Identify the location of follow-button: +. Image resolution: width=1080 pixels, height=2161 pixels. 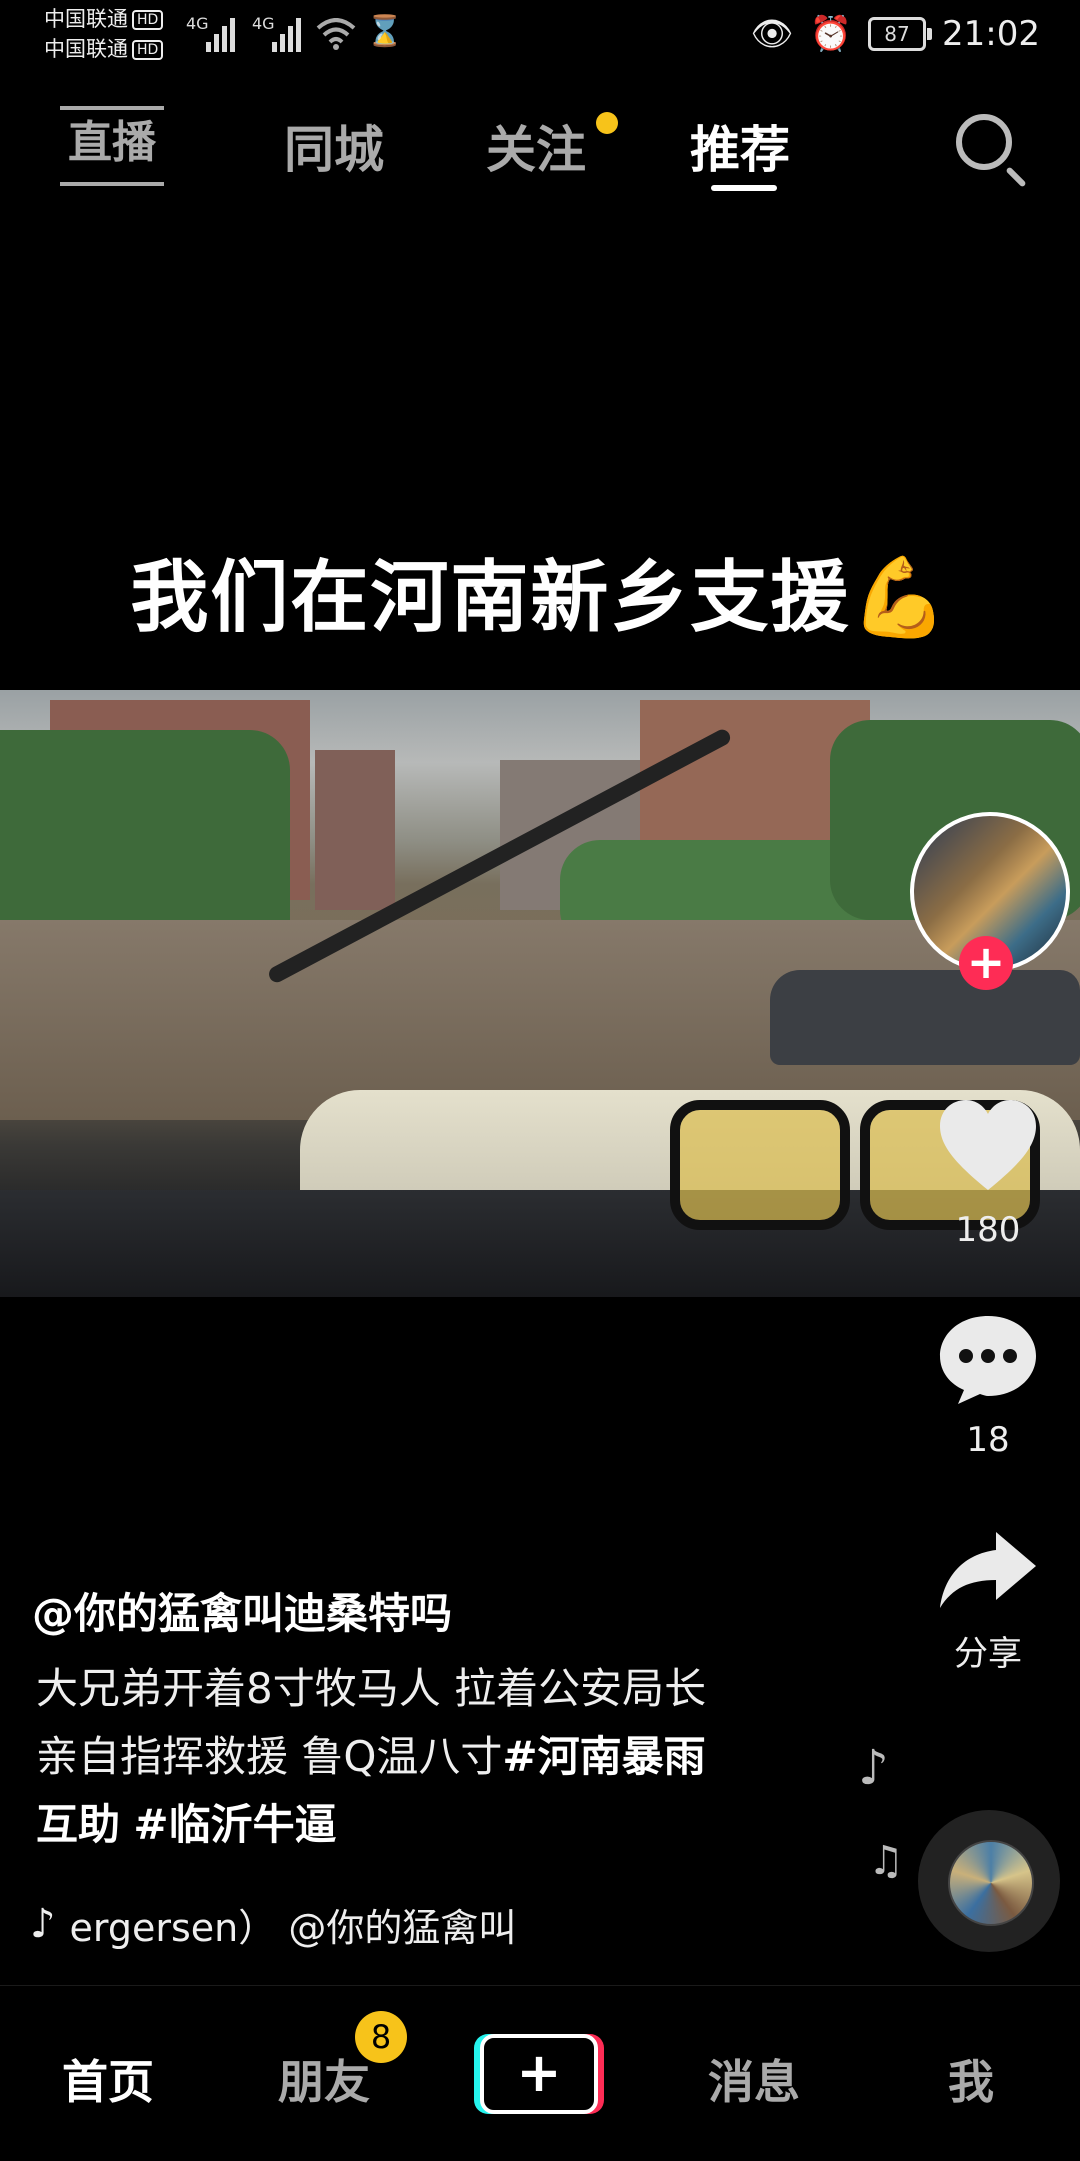
(986, 963).